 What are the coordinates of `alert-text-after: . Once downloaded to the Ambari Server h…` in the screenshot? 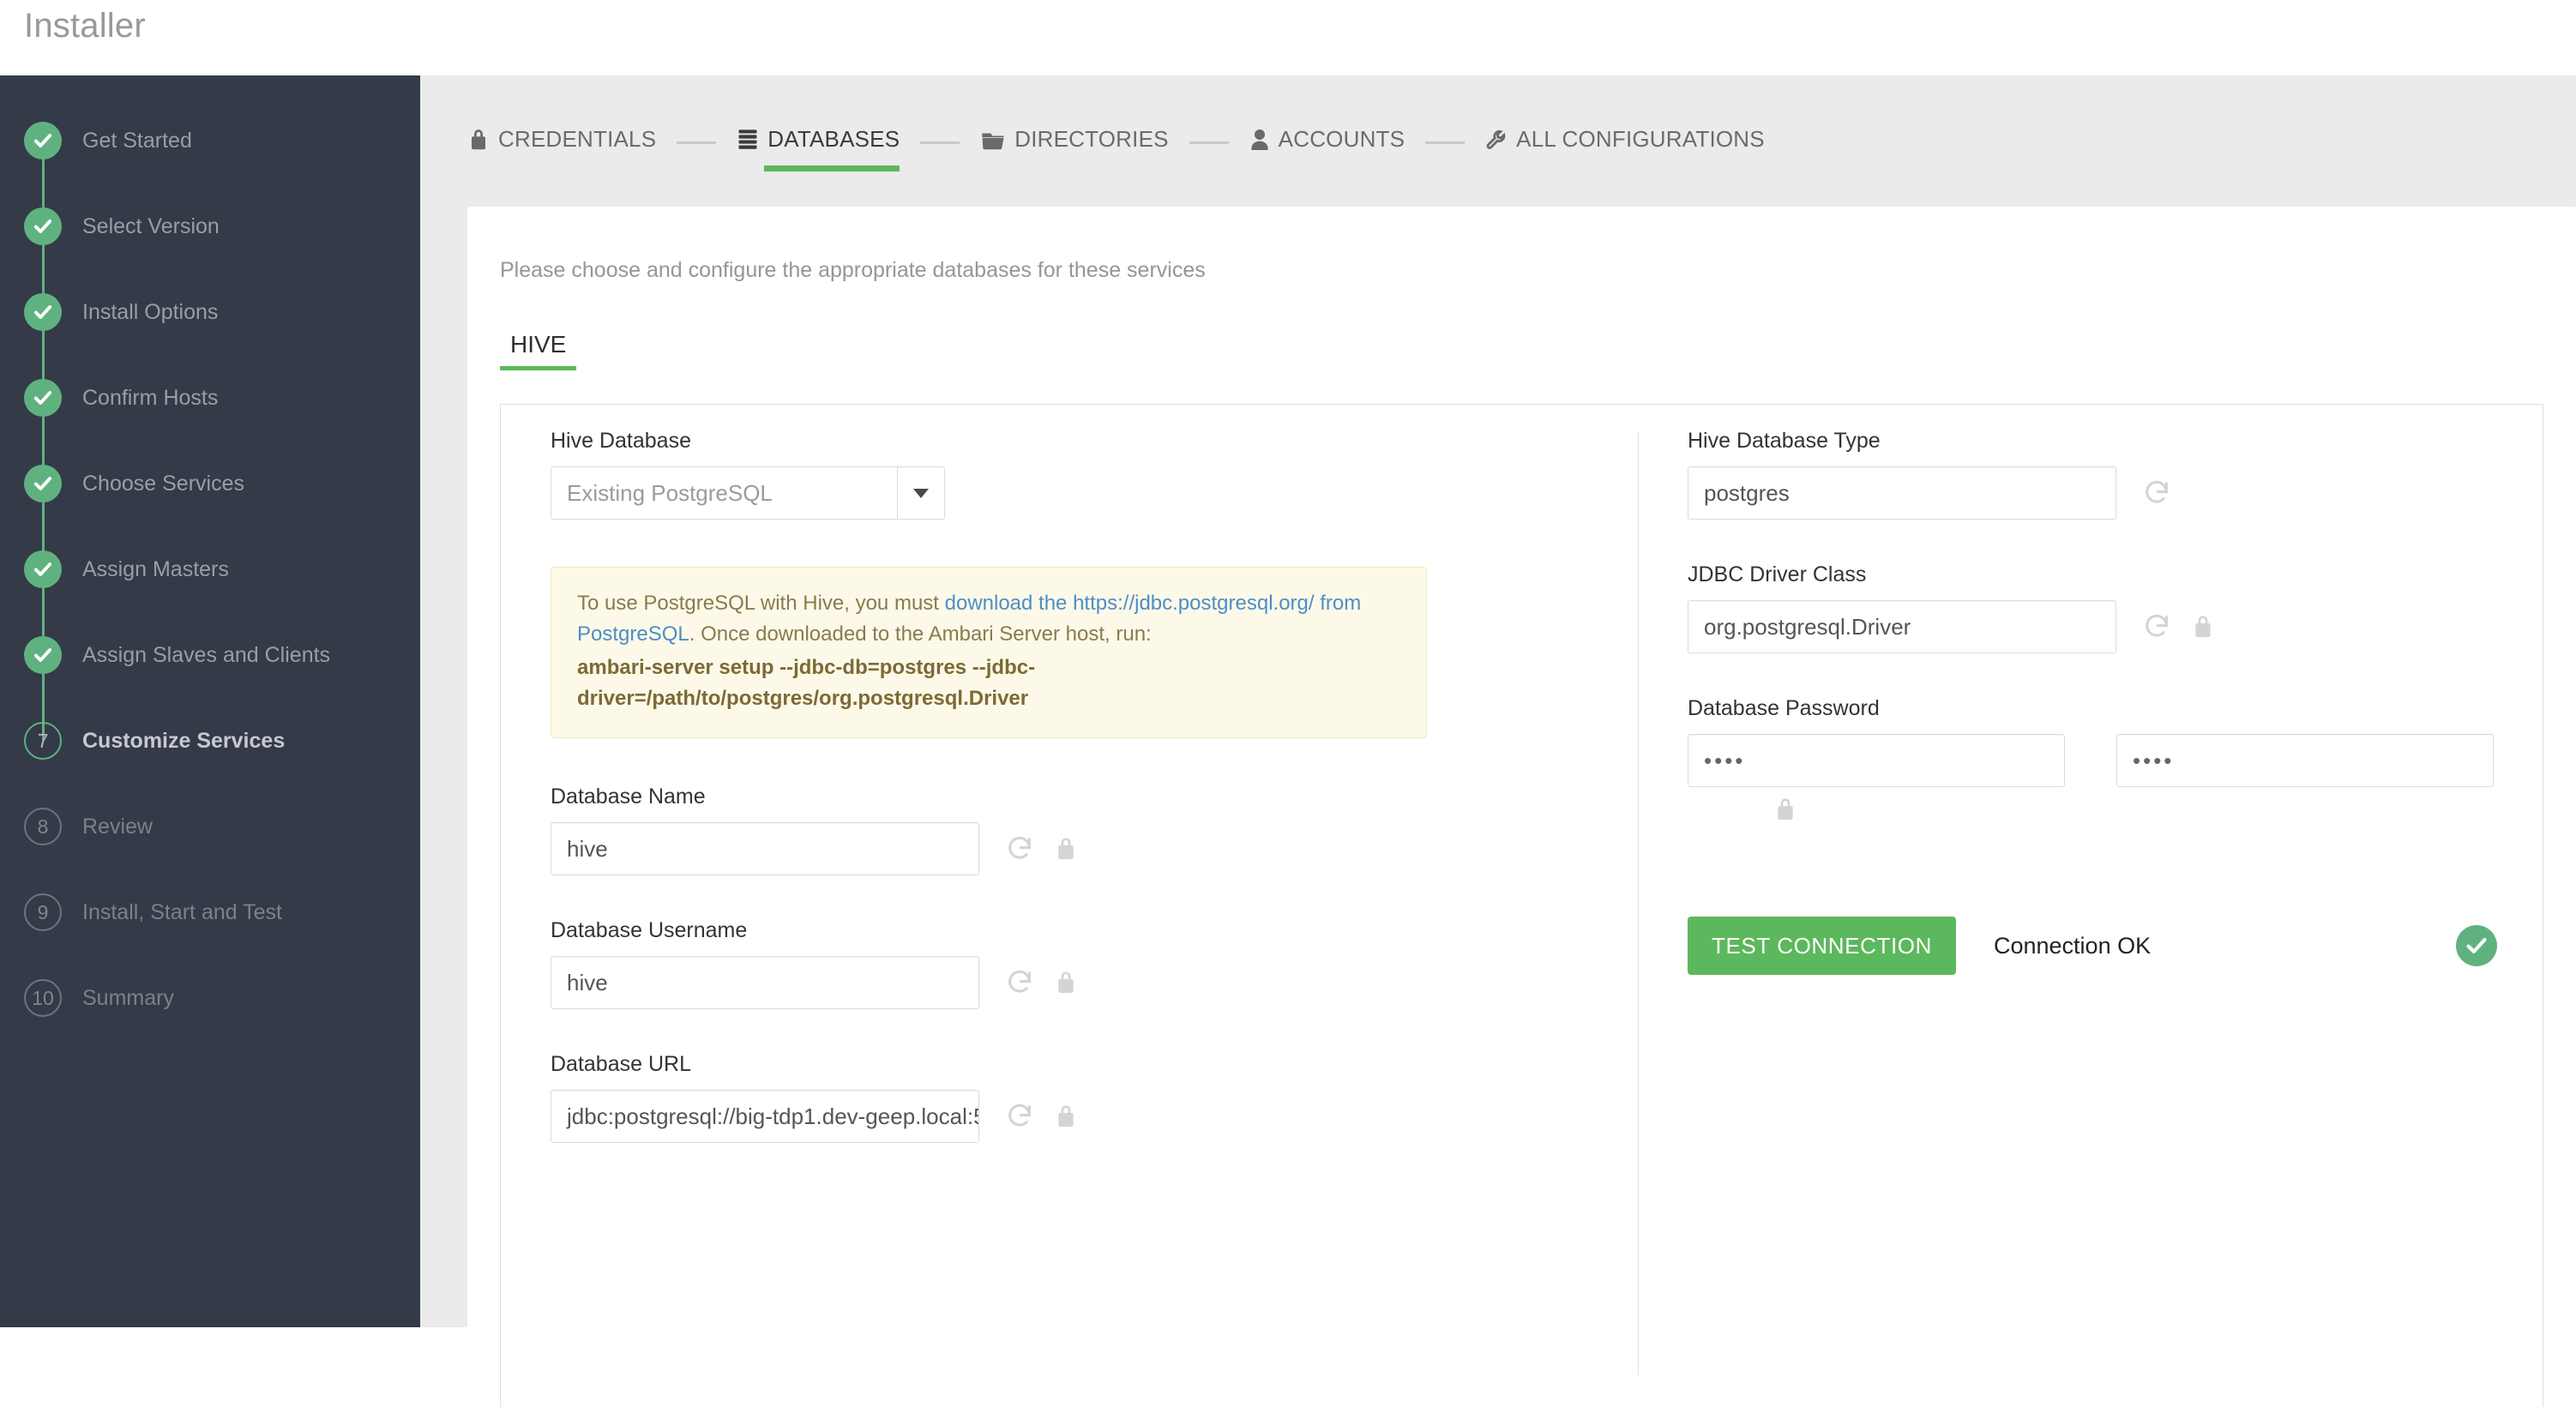 It's located at (920, 634).